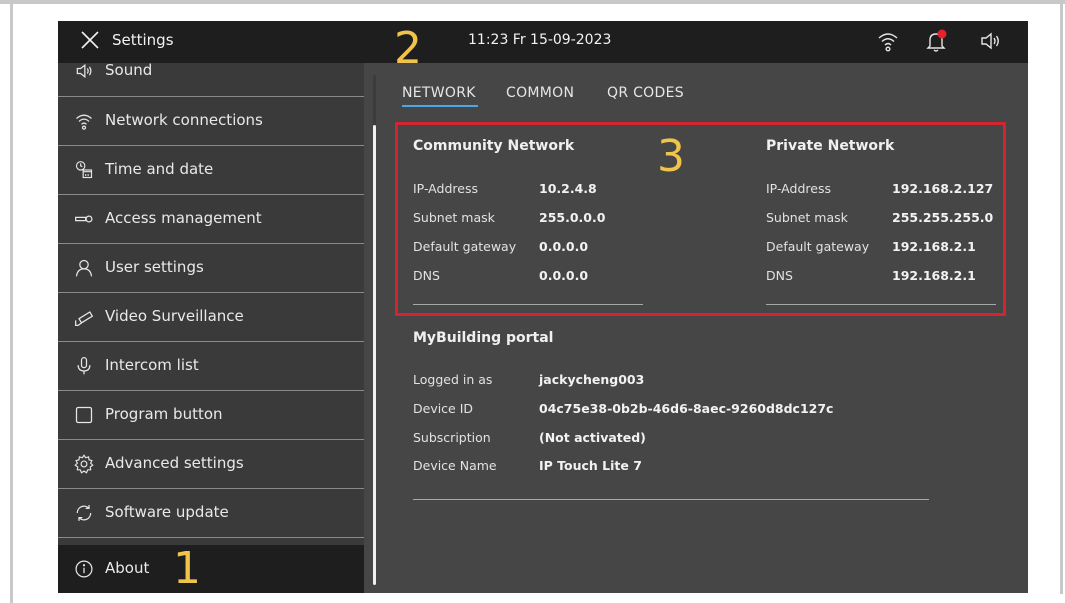 The width and height of the screenshot is (1065, 603). I want to click on info-icon, so click(84, 569).